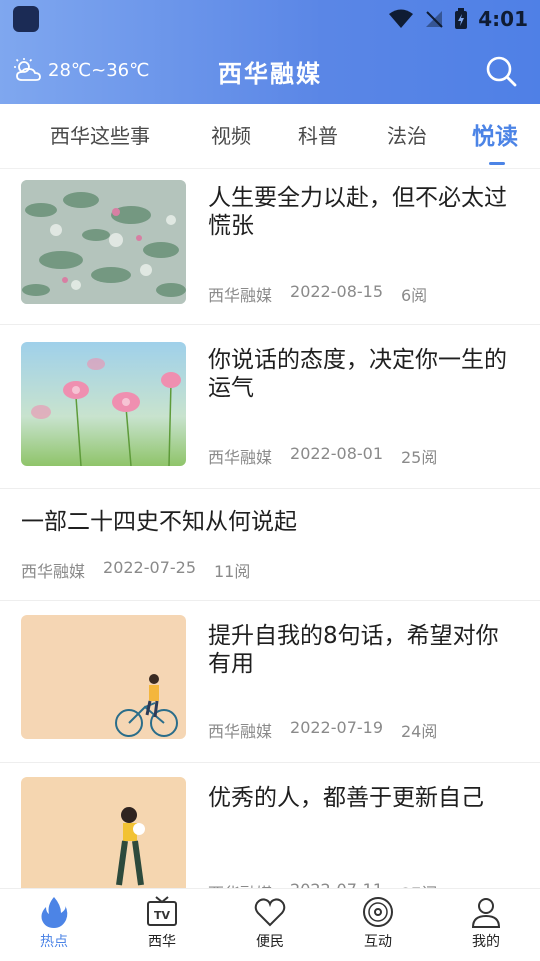 Image resolution: width=540 pixels, height=961 pixels. I want to click on article-meta: 西华融媒 2022-07-19 24阅, so click(322, 730).